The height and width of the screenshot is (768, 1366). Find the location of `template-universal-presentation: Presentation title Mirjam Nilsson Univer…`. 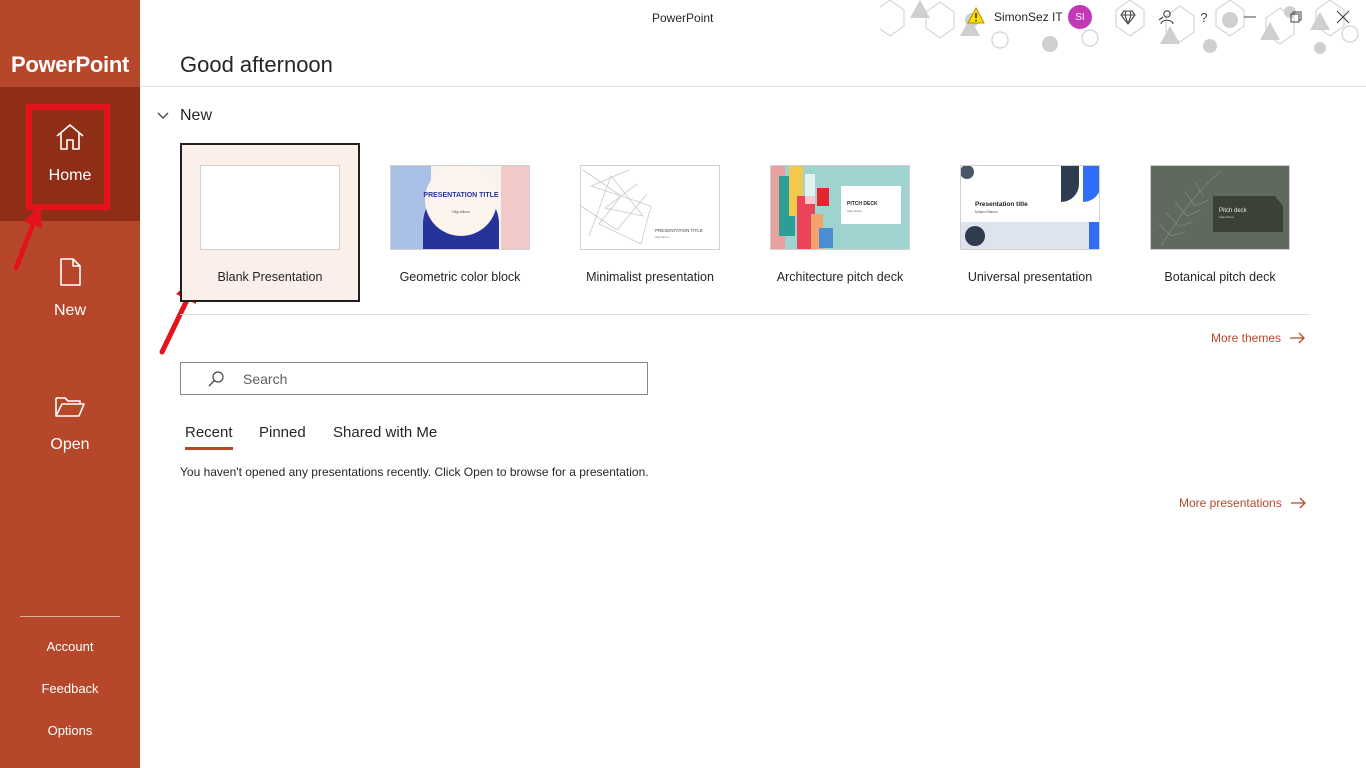

template-universal-presentation: Presentation title Mirjam Nilsson Univer… is located at coordinates (1030, 222).